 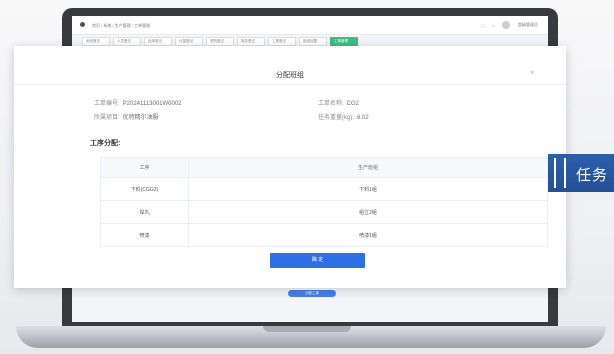 What do you see at coordinates (152, 104) in the screenshot?
I see `work-order-value: P20241113001W0002` at bounding box center [152, 104].